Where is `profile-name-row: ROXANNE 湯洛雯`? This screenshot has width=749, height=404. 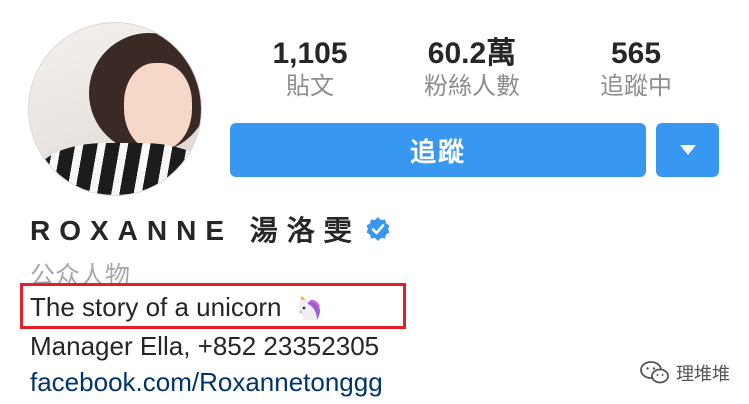
profile-name-row: ROXANNE 湯洛雯 is located at coordinates (210, 229).